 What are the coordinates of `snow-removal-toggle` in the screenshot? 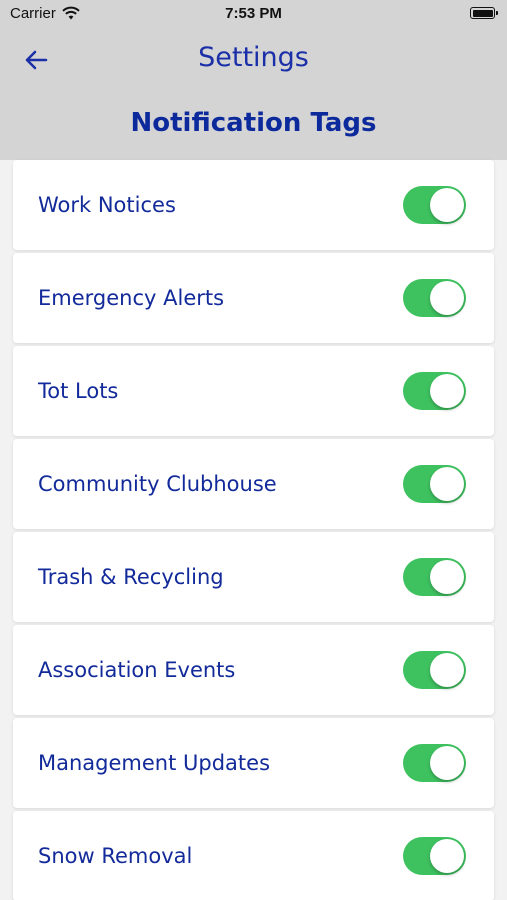 It's located at (434, 856).